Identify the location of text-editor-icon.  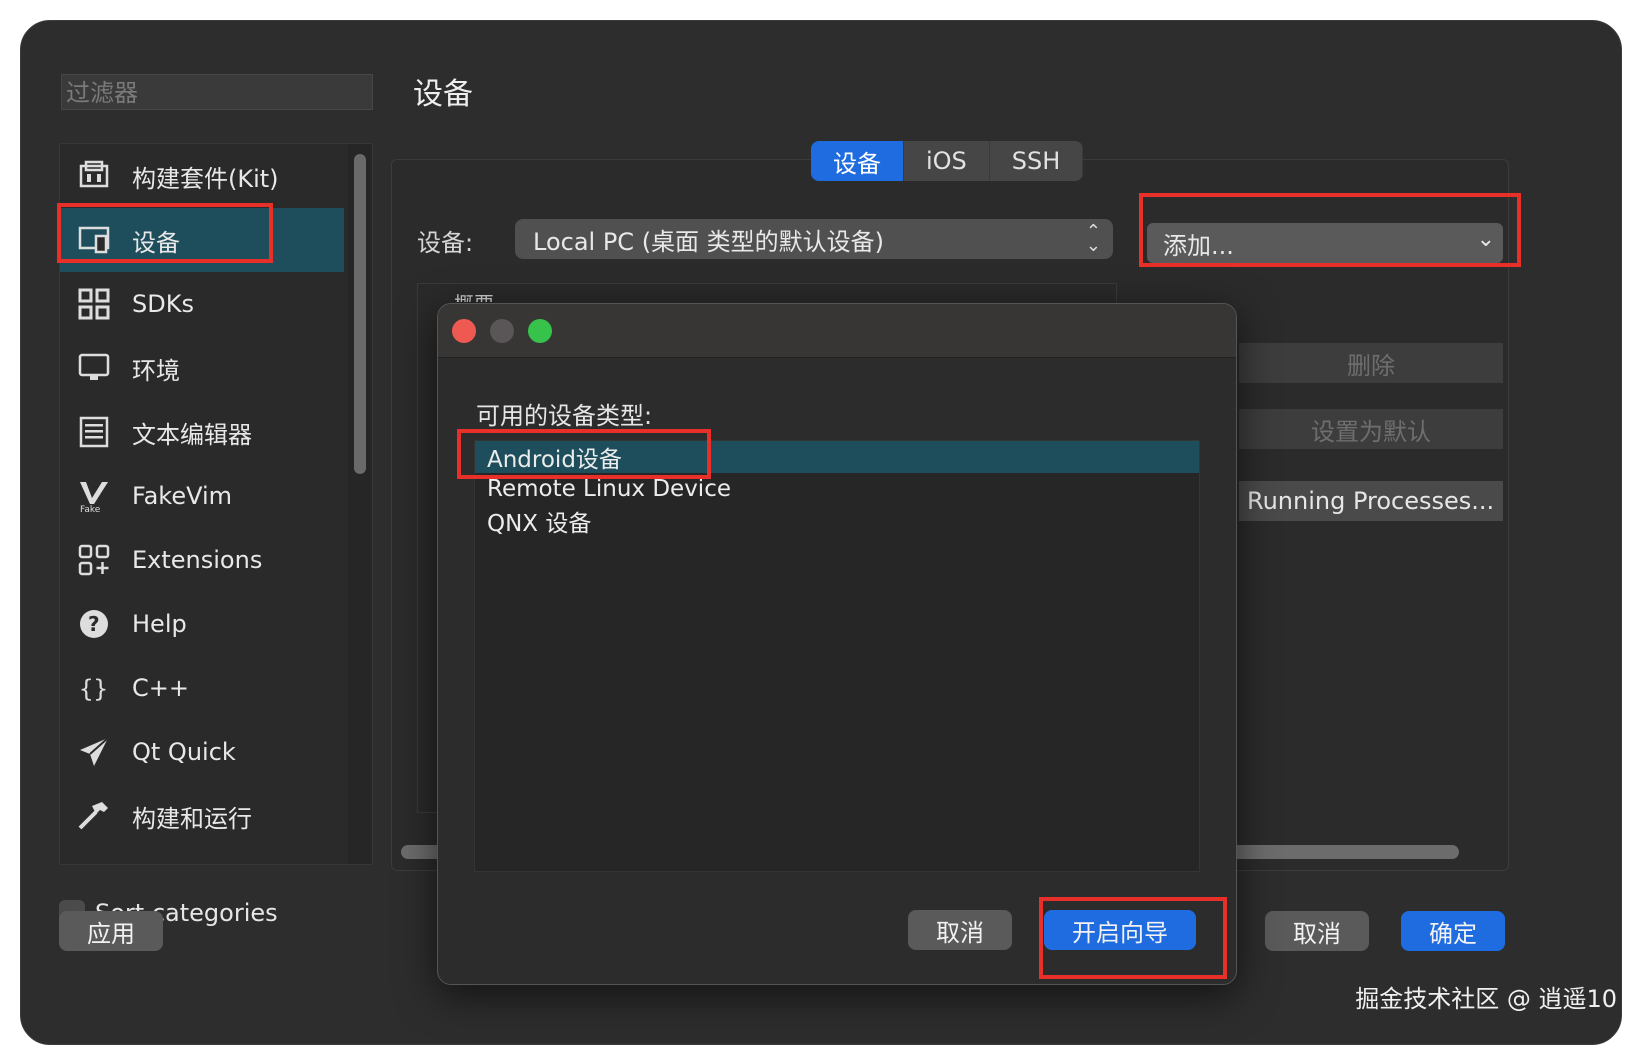
(94, 432).